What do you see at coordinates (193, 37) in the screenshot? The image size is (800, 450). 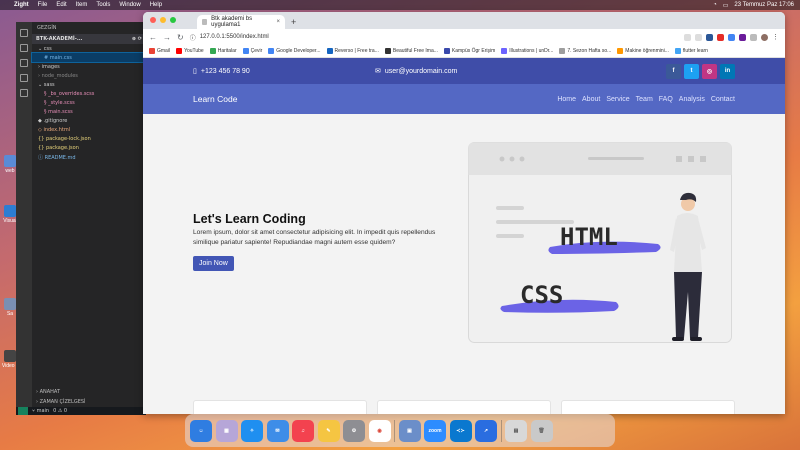 I see `site-info-icon: ⓘ` at bounding box center [193, 37].